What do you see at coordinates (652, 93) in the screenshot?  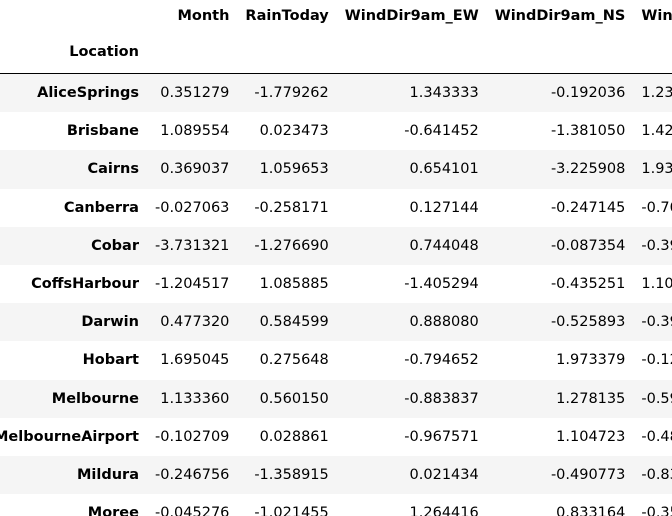 I see `table-cell: 1.232` at bounding box center [652, 93].